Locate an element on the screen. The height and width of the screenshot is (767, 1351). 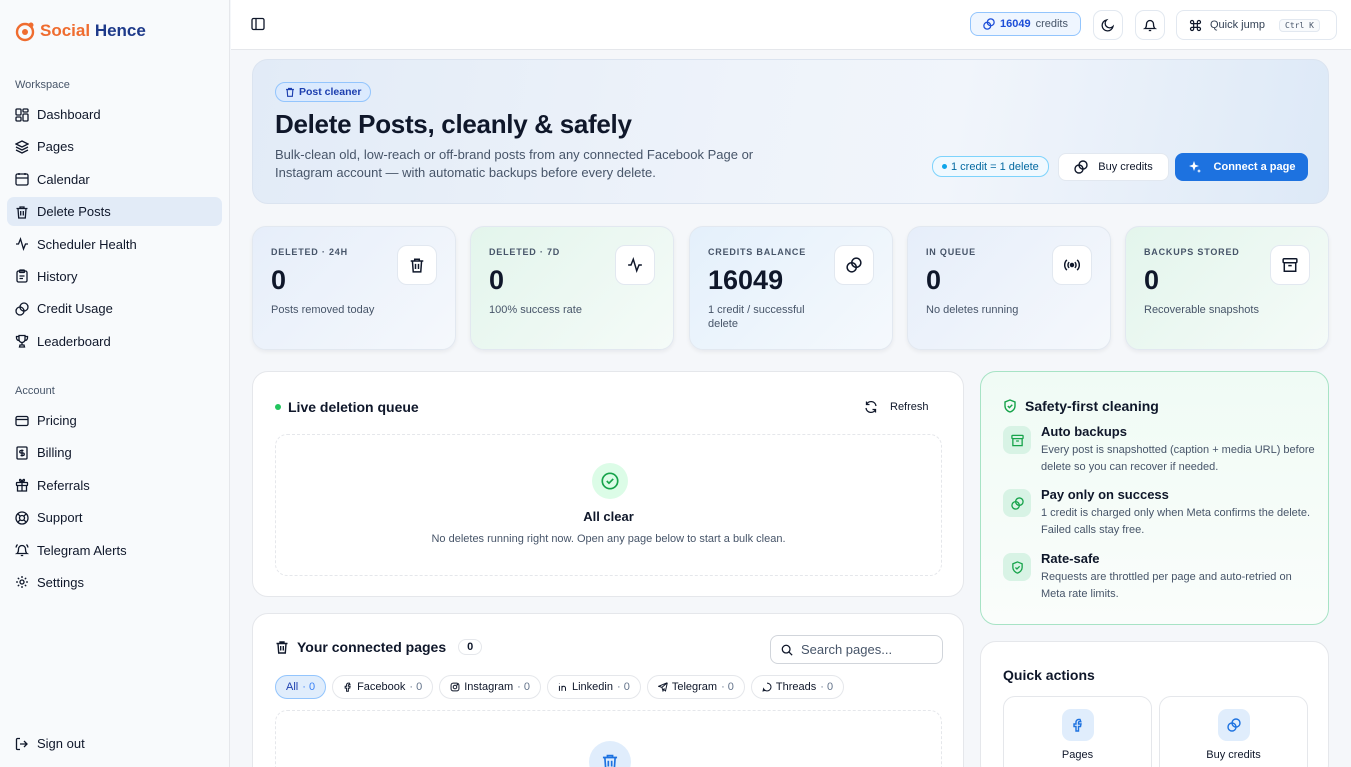
refresh-button: Refresh is located at coordinates (896, 407).